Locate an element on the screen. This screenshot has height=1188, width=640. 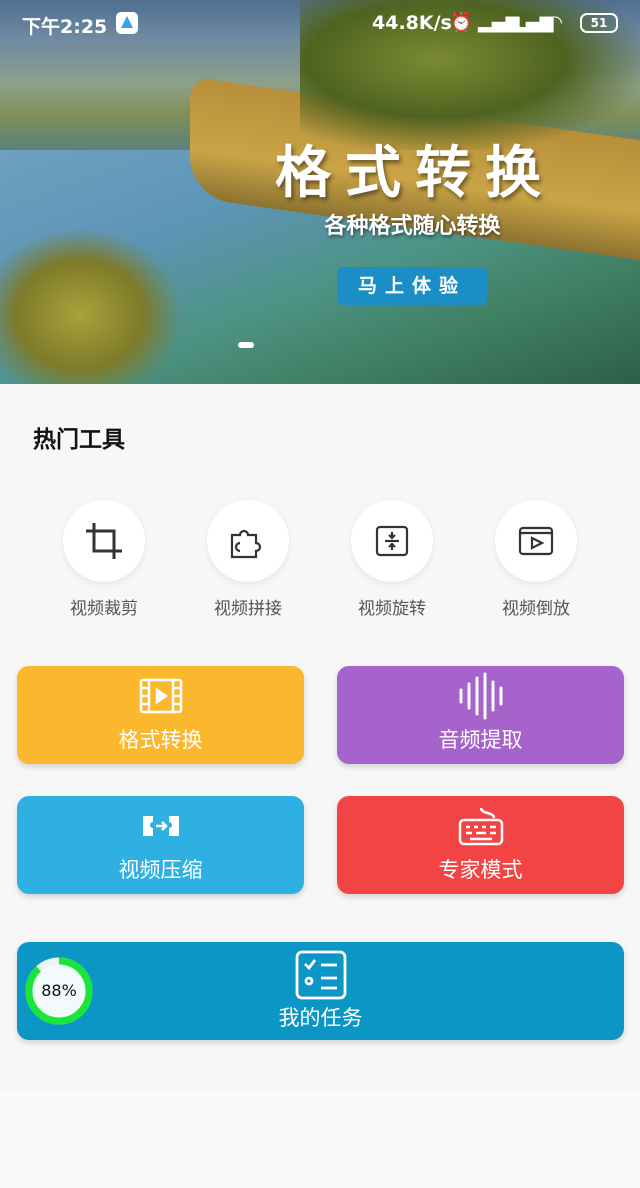
video-compress-button: 视频压缩 is located at coordinates (160, 845).